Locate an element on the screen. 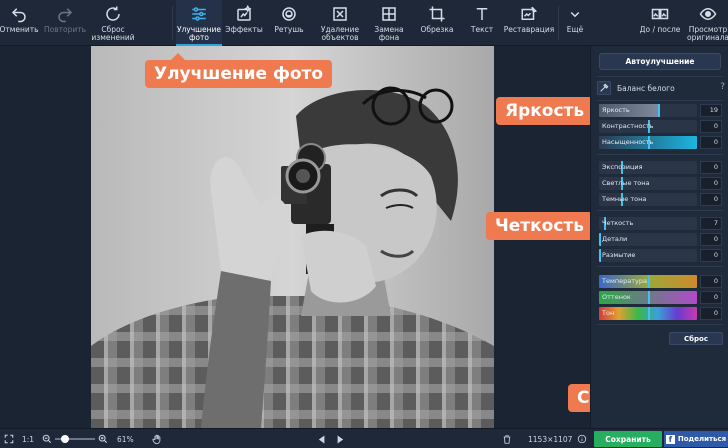 This screenshot has width=728, height=448. slider-row: Четкость 7 is located at coordinates (660, 223).